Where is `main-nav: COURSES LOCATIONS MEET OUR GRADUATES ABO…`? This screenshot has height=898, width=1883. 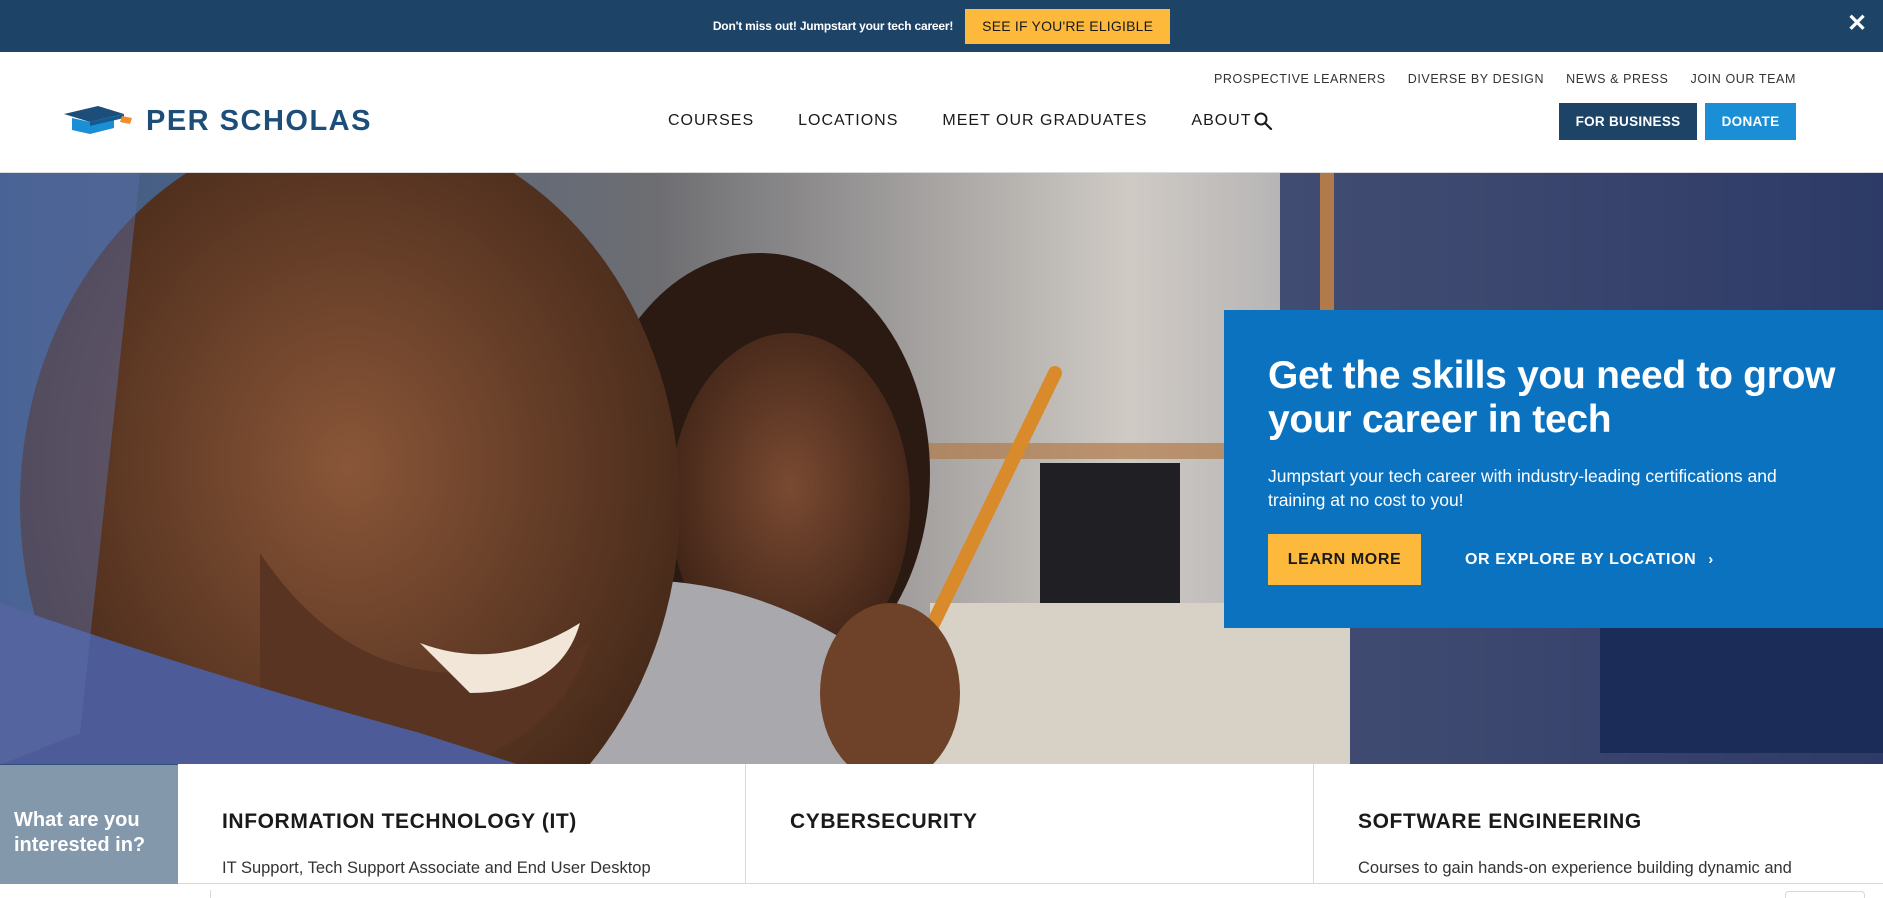
main-nav: COURSES LOCATIONS MEET OUR GRADUATES ABO… is located at coordinates (960, 121).